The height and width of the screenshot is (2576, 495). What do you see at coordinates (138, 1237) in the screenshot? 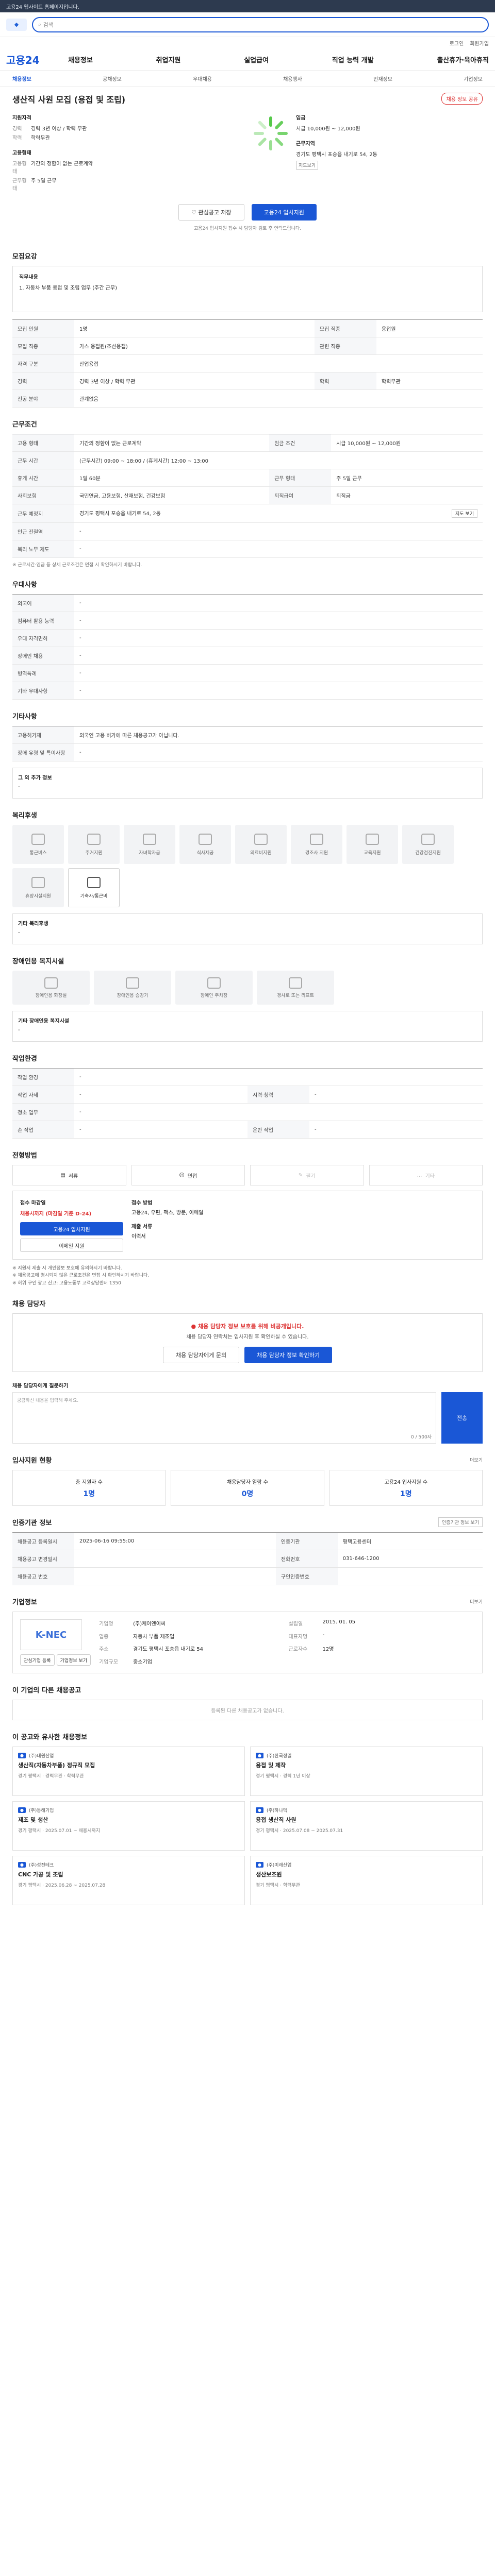
I see `docs-text: 이력서` at bounding box center [138, 1237].